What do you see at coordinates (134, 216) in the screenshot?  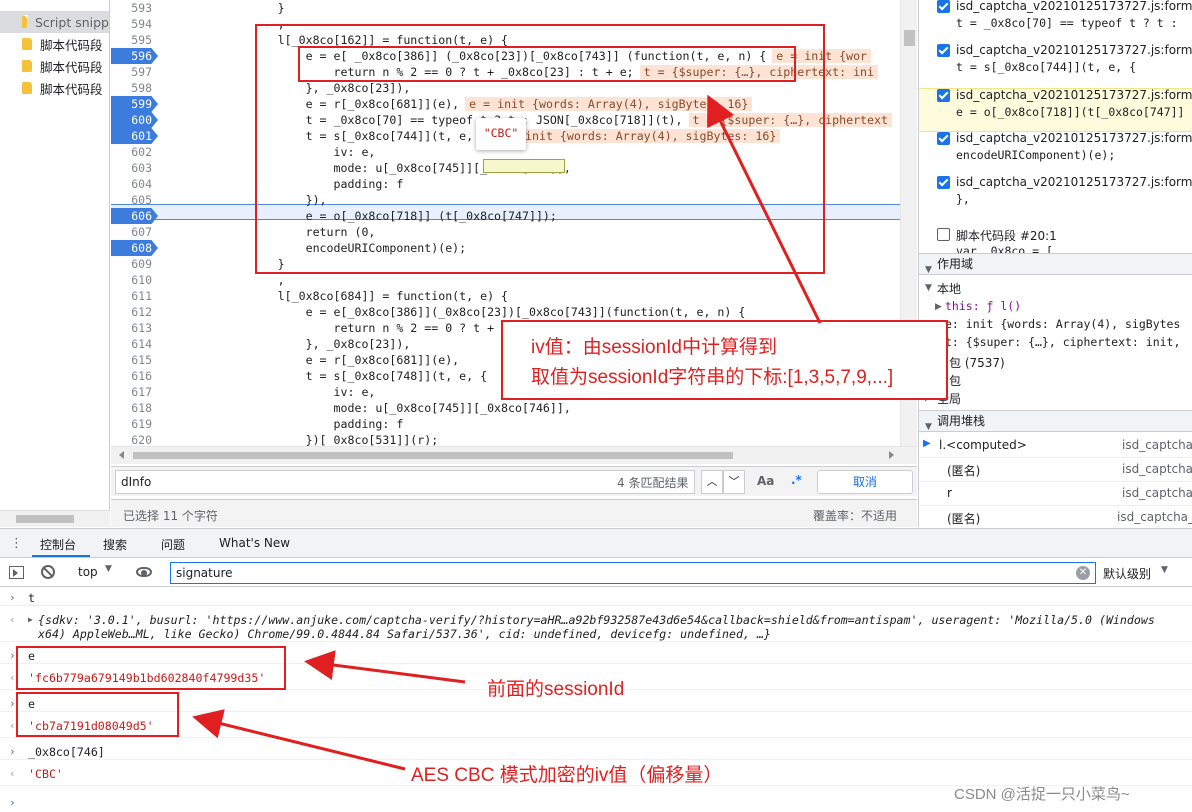 I see `line-number: 606` at bounding box center [134, 216].